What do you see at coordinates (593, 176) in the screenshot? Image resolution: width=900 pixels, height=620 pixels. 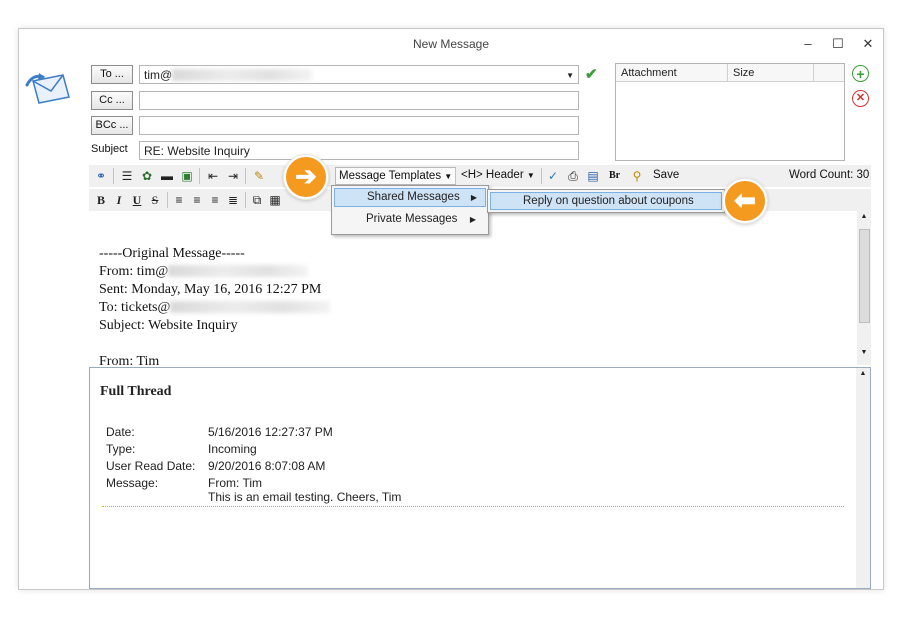 I see `html-icon: ▤` at bounding box center [593, 176].